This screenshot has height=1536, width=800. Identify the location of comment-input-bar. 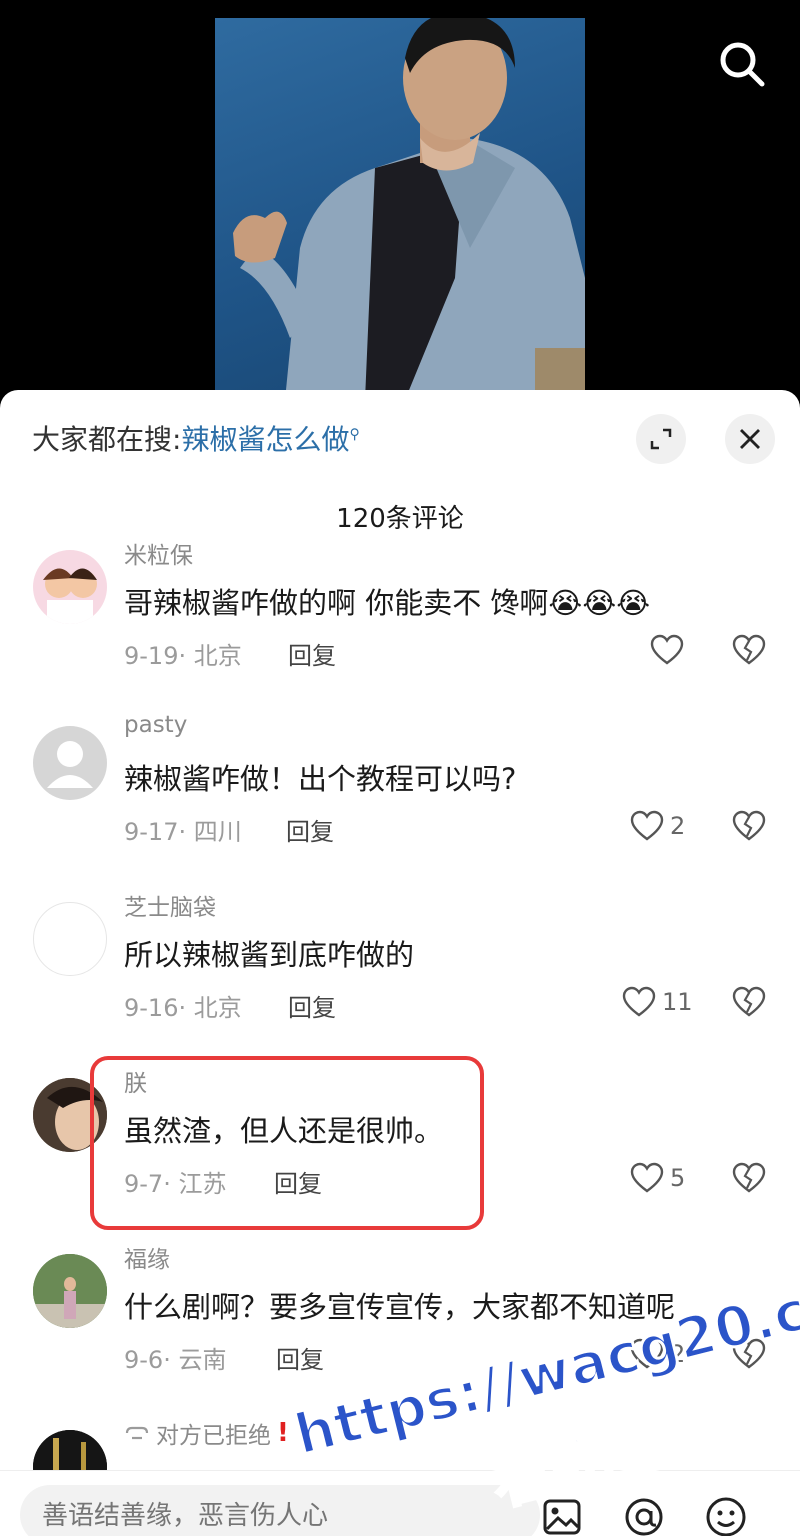
(400, 1503).